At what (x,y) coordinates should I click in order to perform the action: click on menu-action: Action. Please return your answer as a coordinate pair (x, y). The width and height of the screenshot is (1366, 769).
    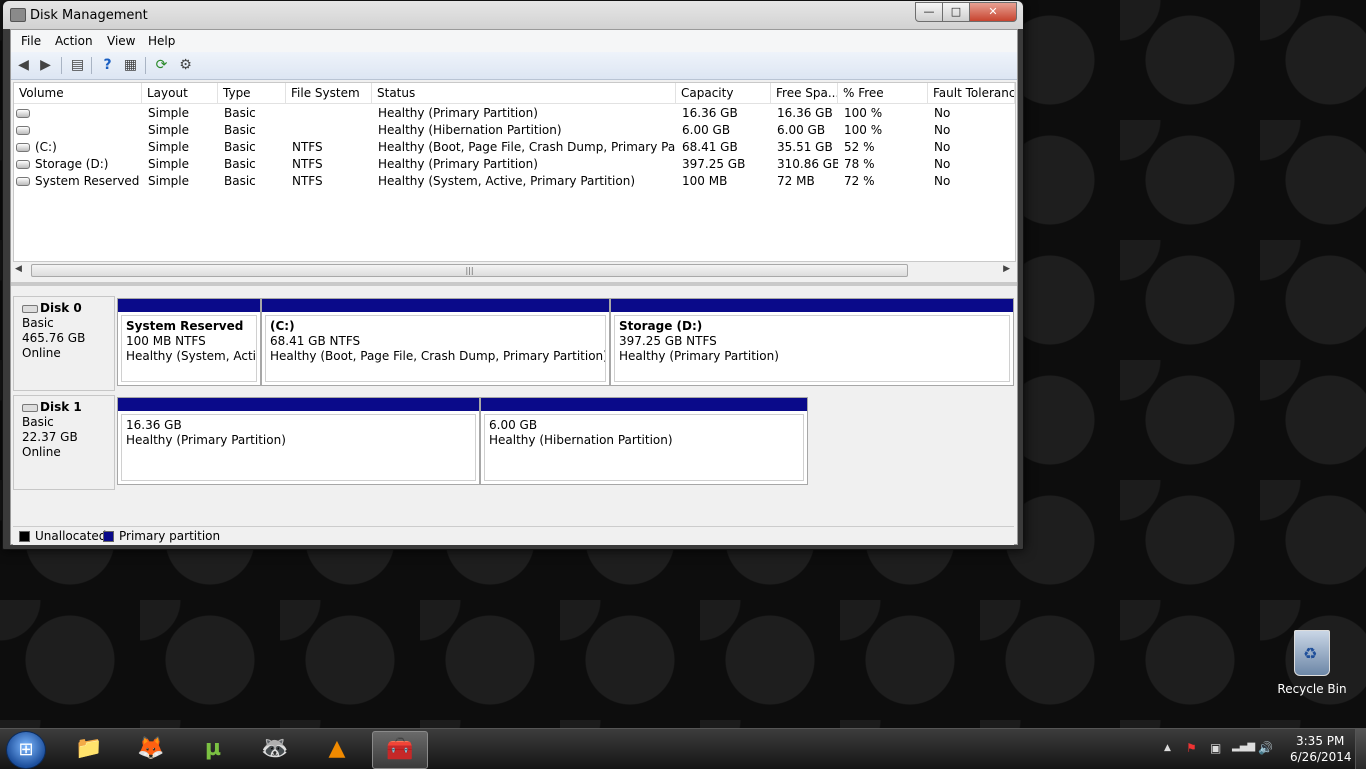
    Looking at the image, I should click on (74, 41).